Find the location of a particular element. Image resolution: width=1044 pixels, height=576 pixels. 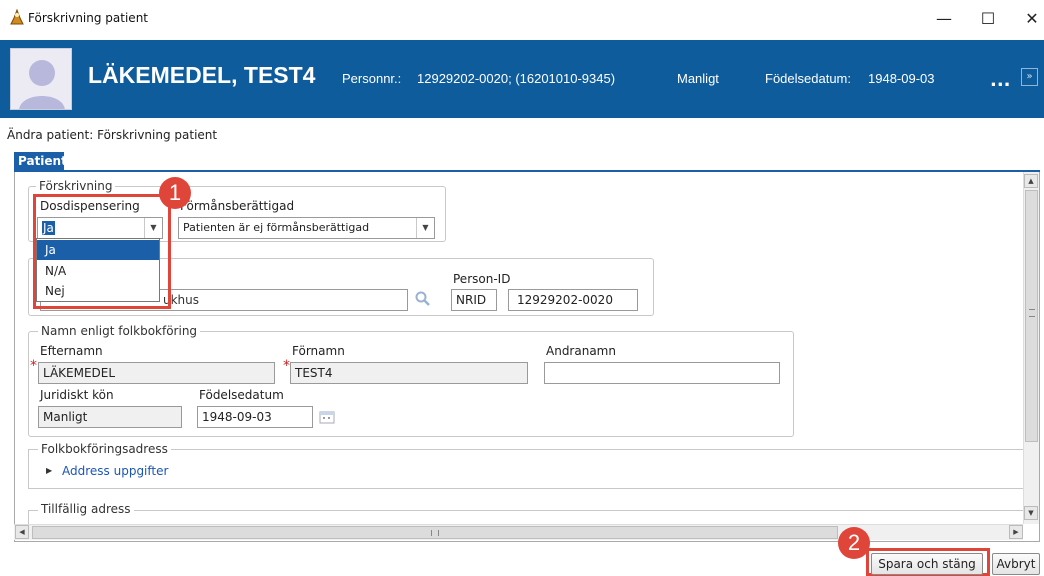

chevron-down-icon: ▼ is located at coordinates (425, 228).